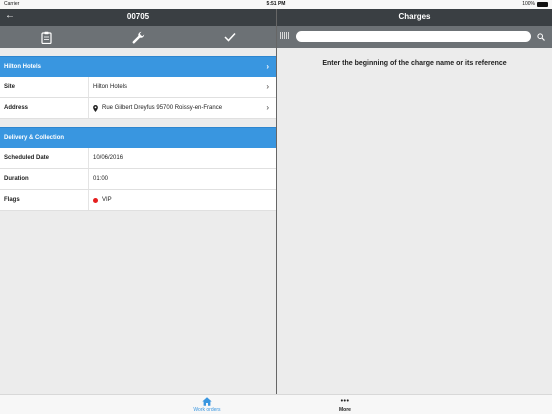 The image size is (552, 414). What do you see at coordinates (207, 410) in the screenshot?
I see `tab-work-orders-label: Work orders` at bounding box center [207, 410].